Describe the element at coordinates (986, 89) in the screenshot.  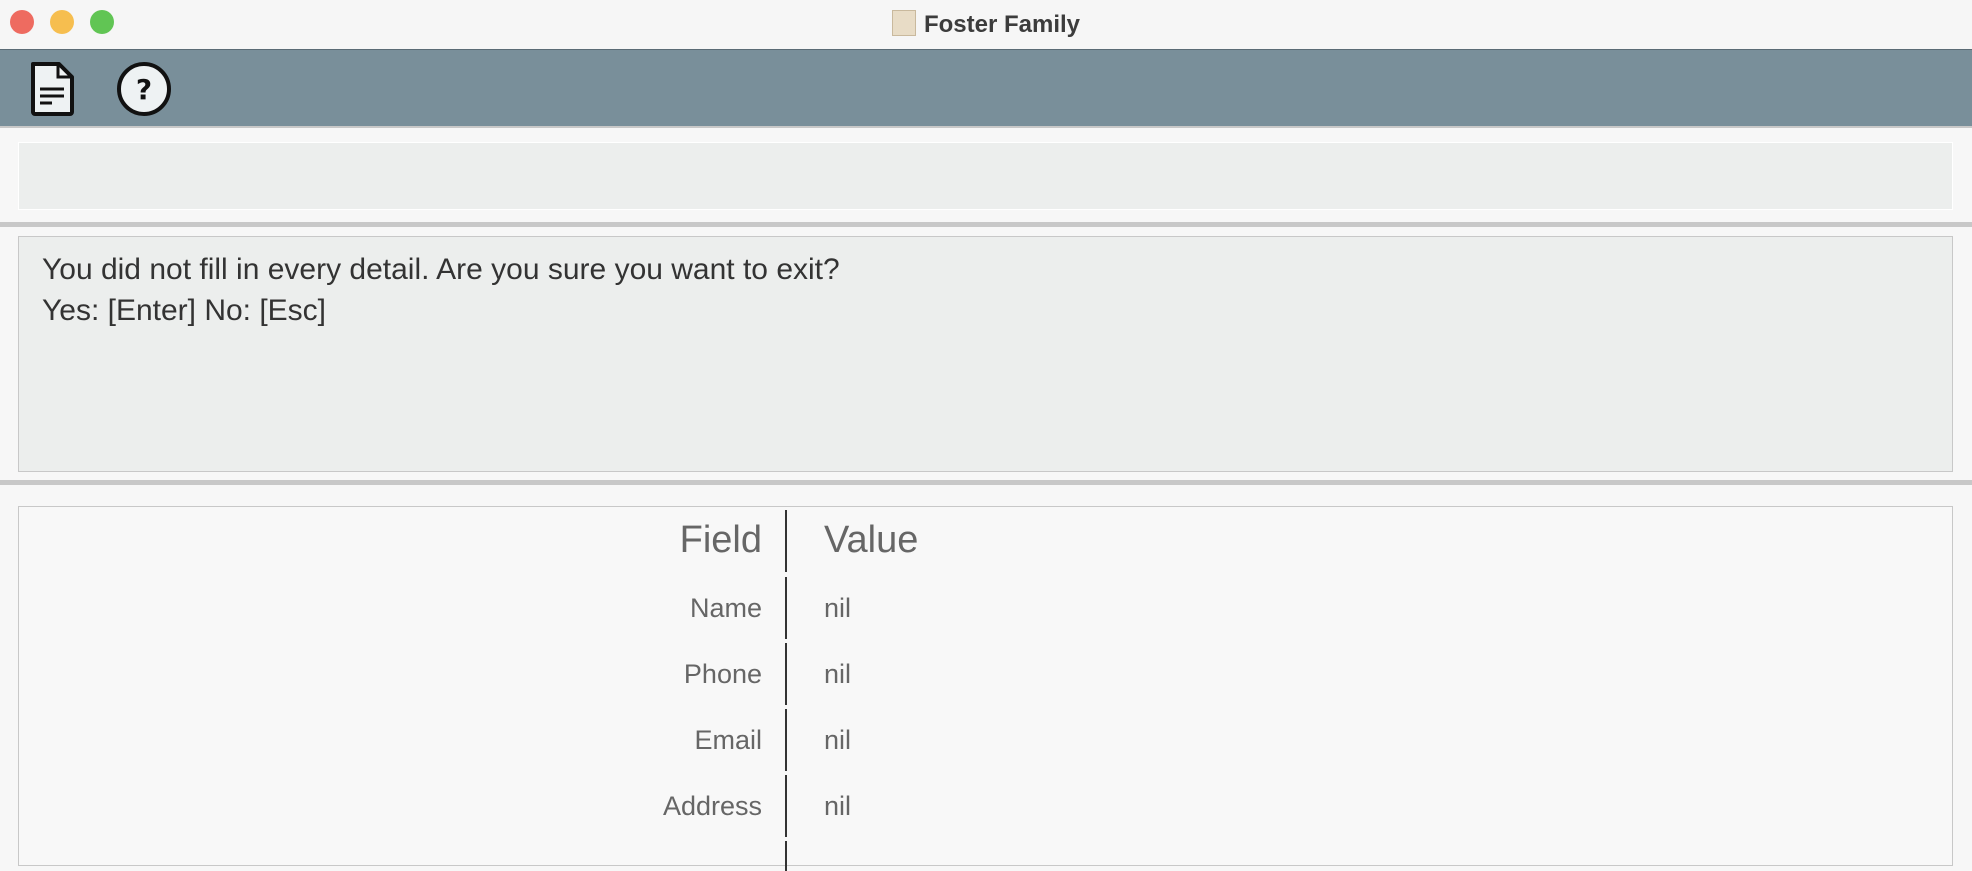
I see `toolbar: ?` at that location.